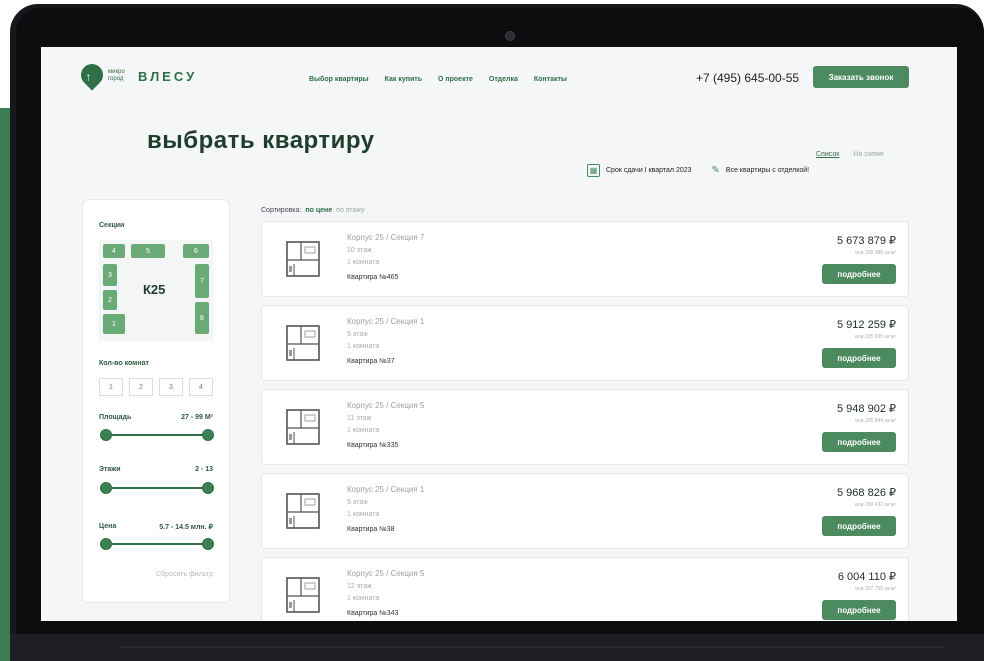 Image resolution: width=984 pixels, height=661 pixels. What do you see at coordinates (866, 577) in the screenshot?
I see `apartment-price: 6 004 110 ₽` at bounding box center [866, 577].